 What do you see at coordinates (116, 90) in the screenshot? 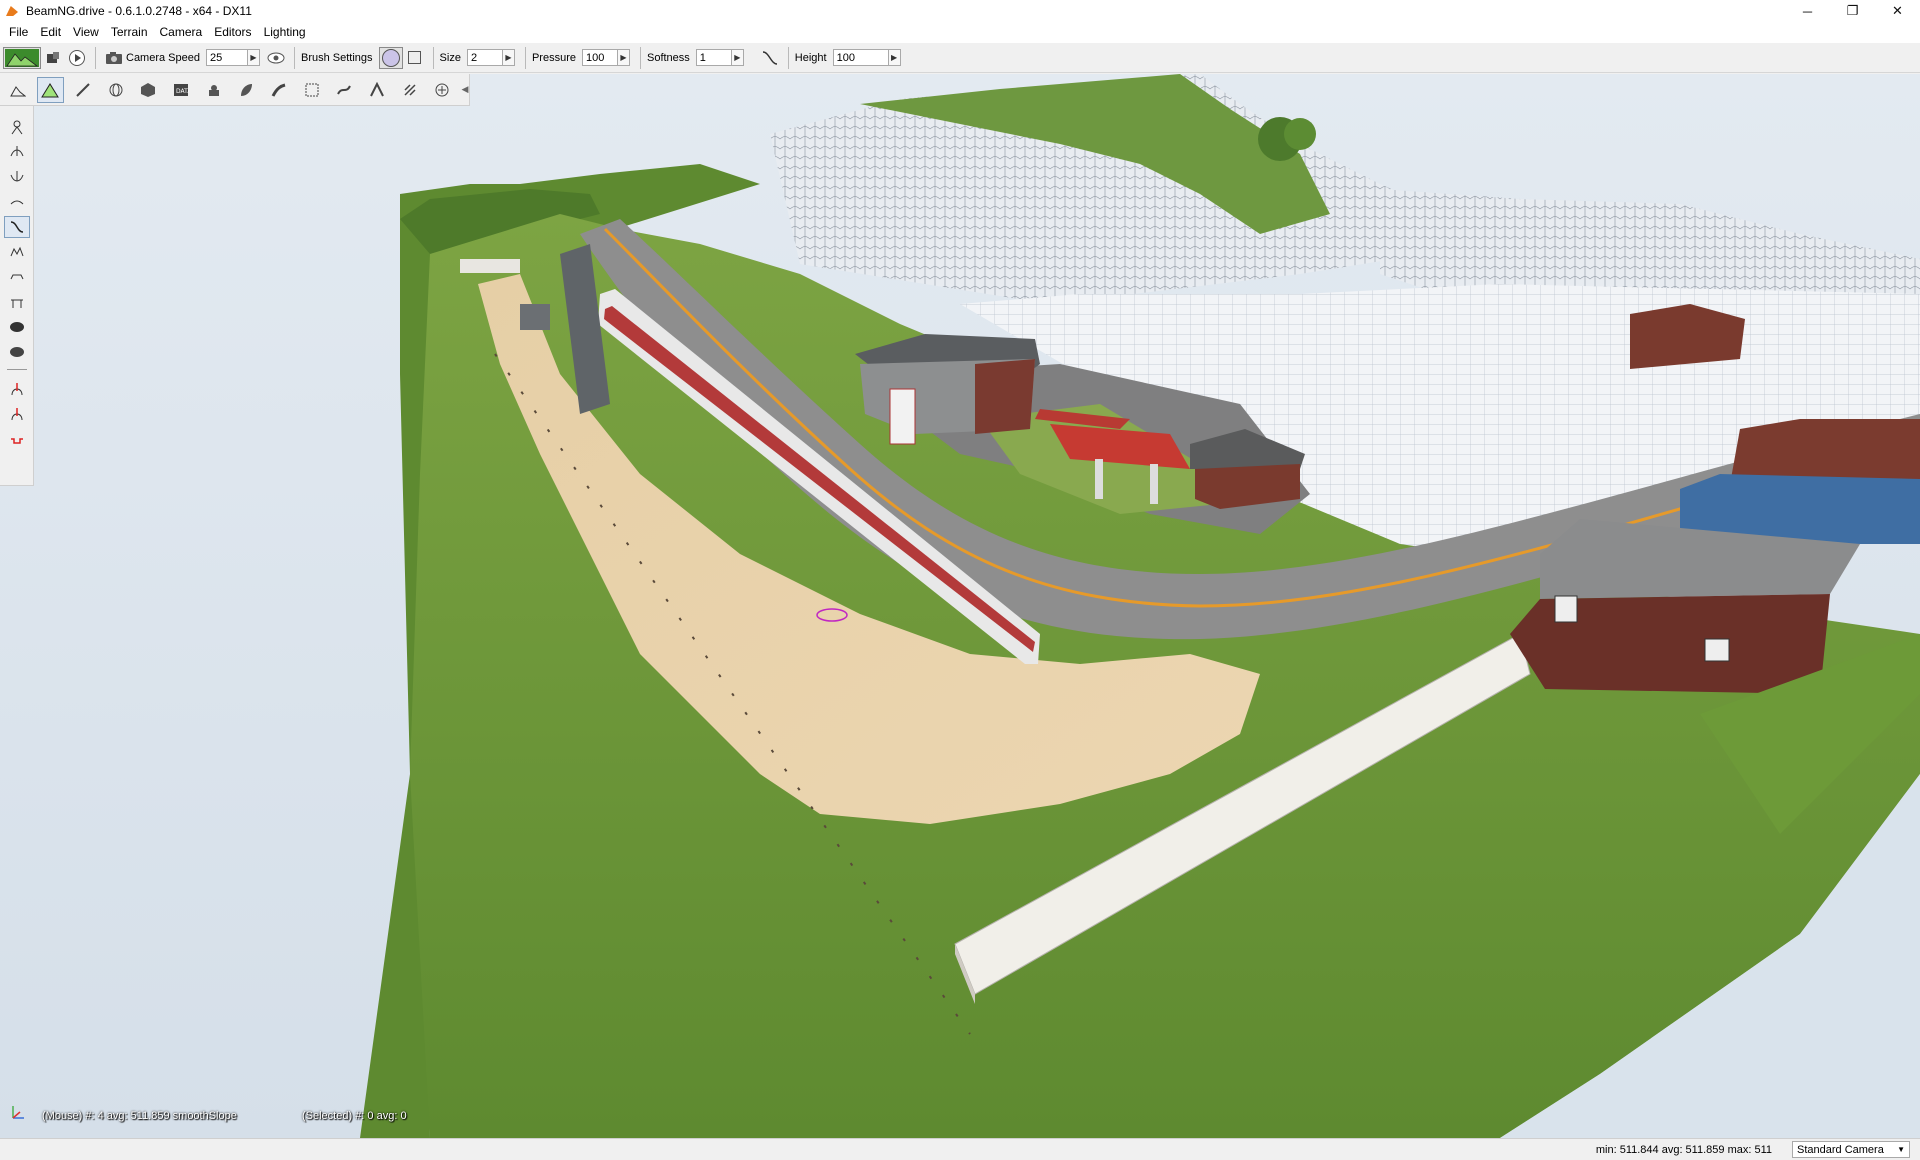
I see `world-globe-icon` at bounding box center [116, 90].